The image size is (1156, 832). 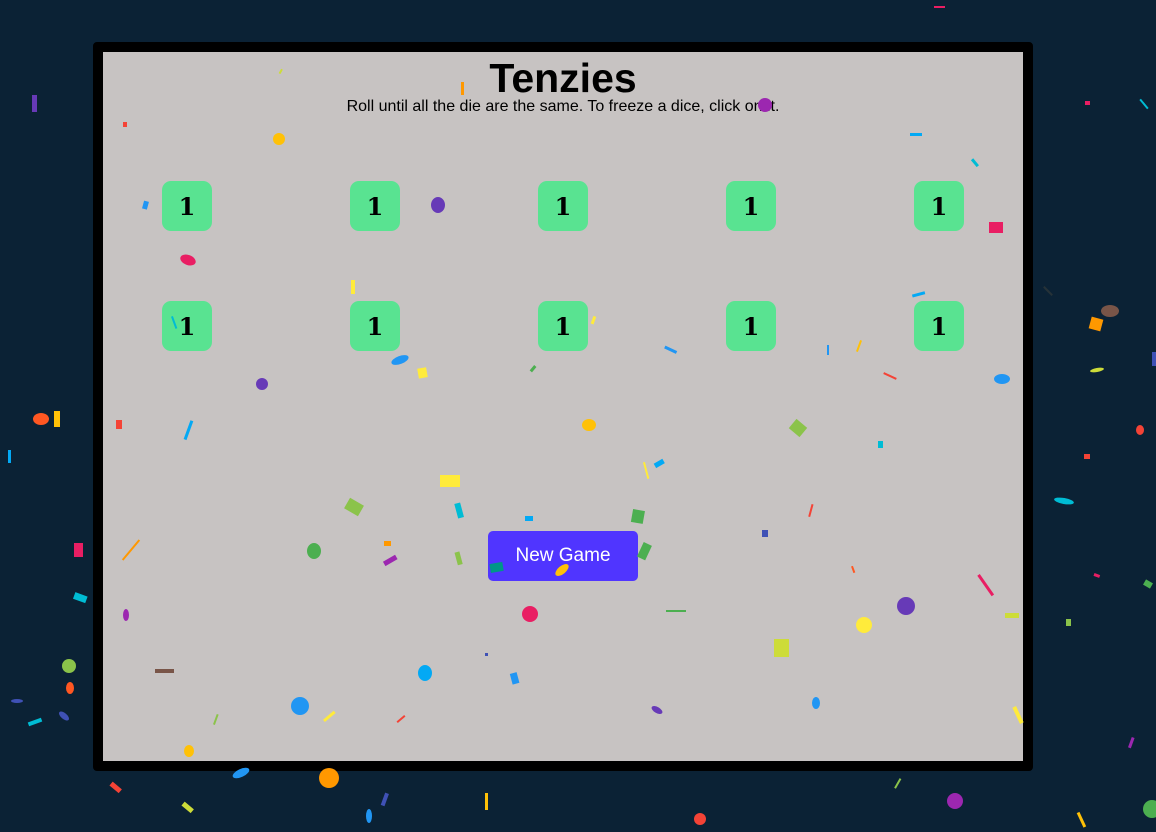 What do you see at coordinates (563, 556) in the screenshot?
I see `new-game-button: New Game` at bounding box center [563, 556].